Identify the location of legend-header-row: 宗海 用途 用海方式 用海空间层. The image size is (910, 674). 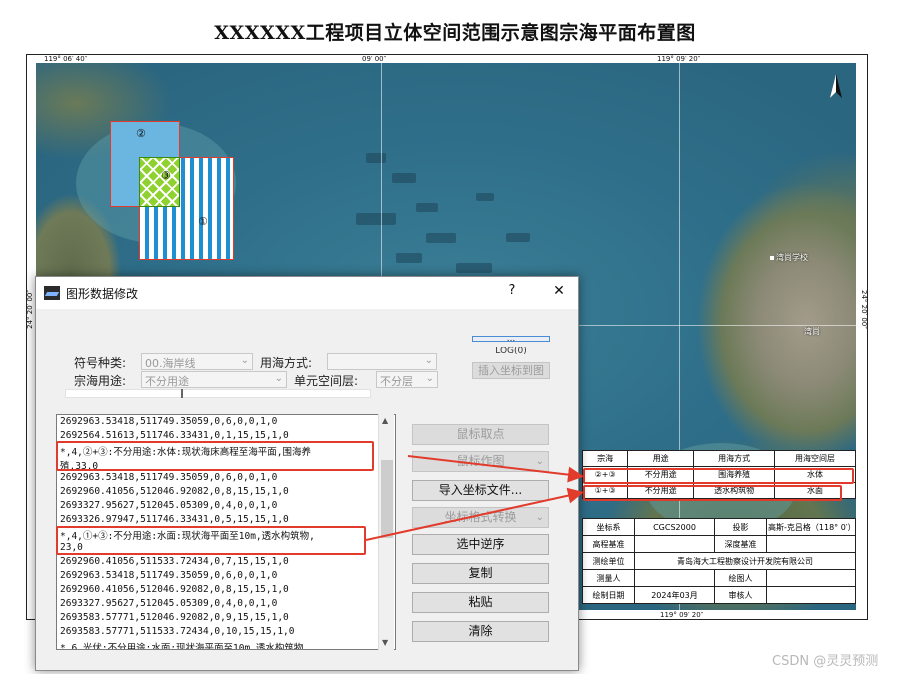
(718, 458).